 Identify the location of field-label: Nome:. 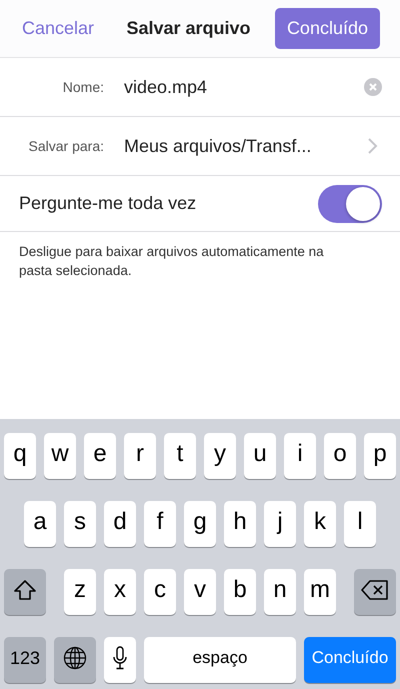
(83, 87).